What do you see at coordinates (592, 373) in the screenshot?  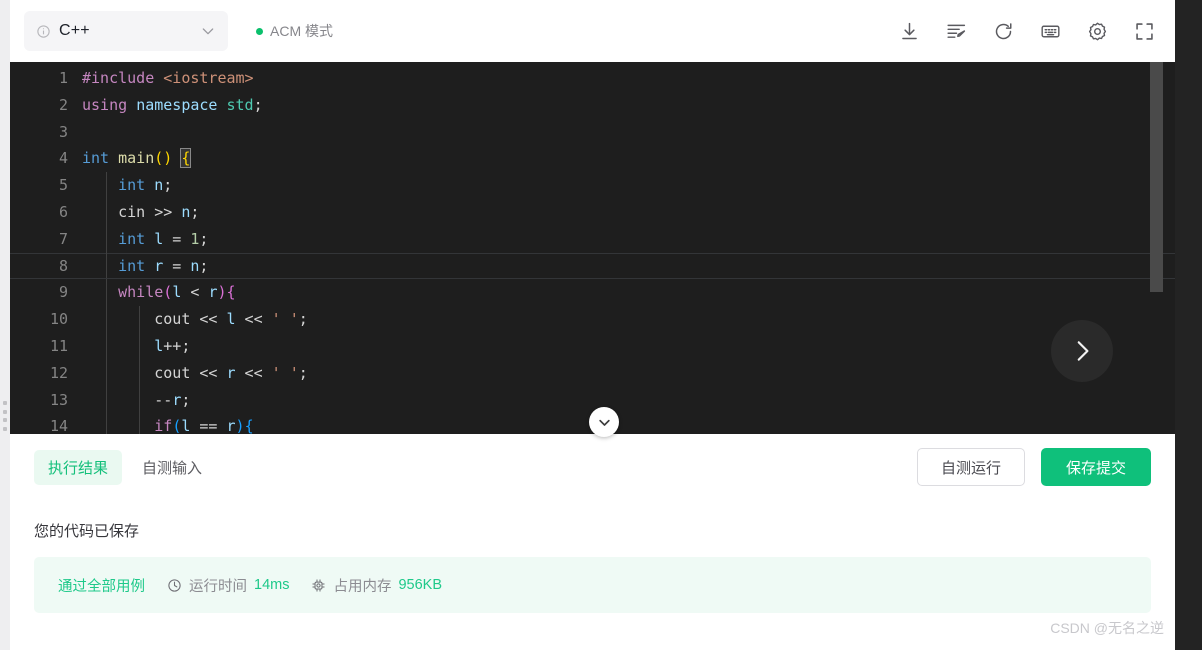 I see `code-line: 12 cout << r << ' ';` at bounding box center [592, 373].